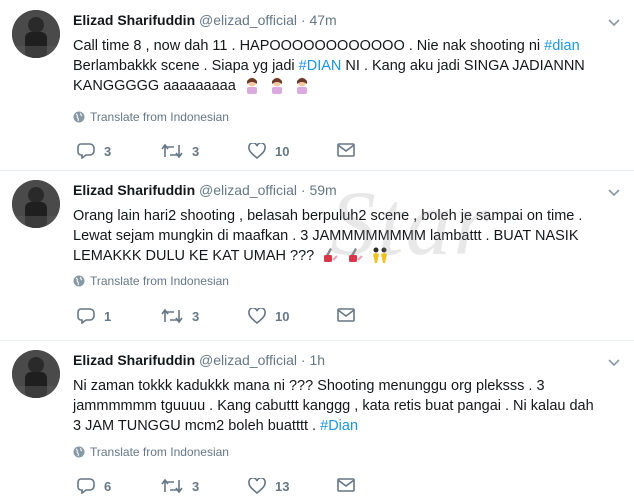 The width and height of the screenshot is (634, 500). Describe the element at coordinates (154, 86) in the screenshot. I see `text-segment: KANGGGGG aaaaaaaaa` at that location.